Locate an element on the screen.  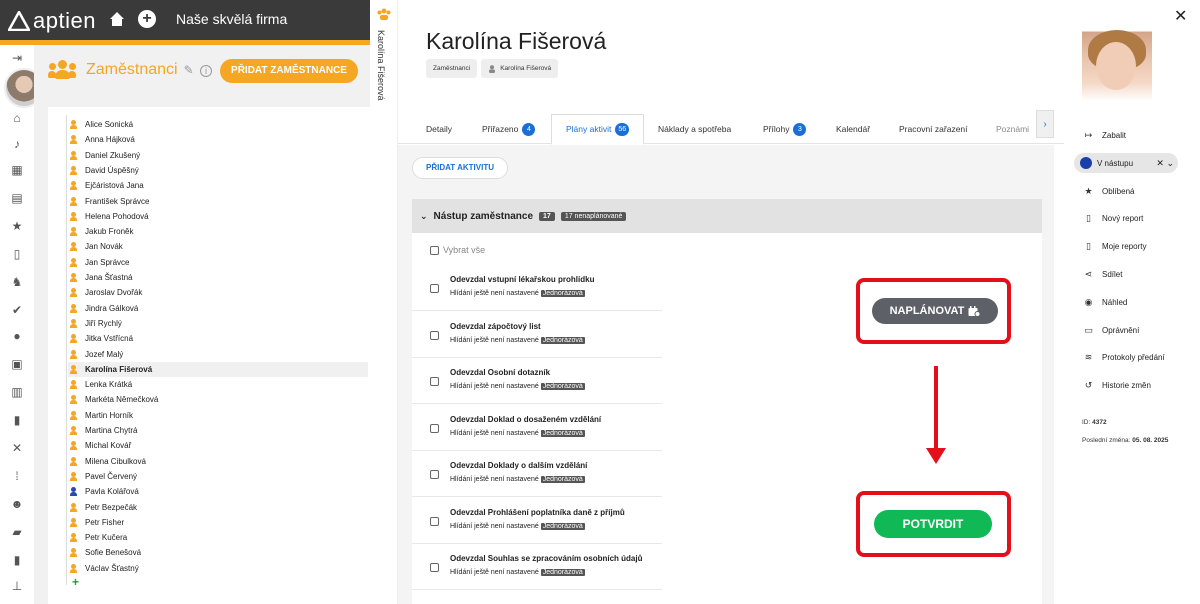
status-select: V nástupu ✕ ⌄ is located at coordinates (1126, 163).